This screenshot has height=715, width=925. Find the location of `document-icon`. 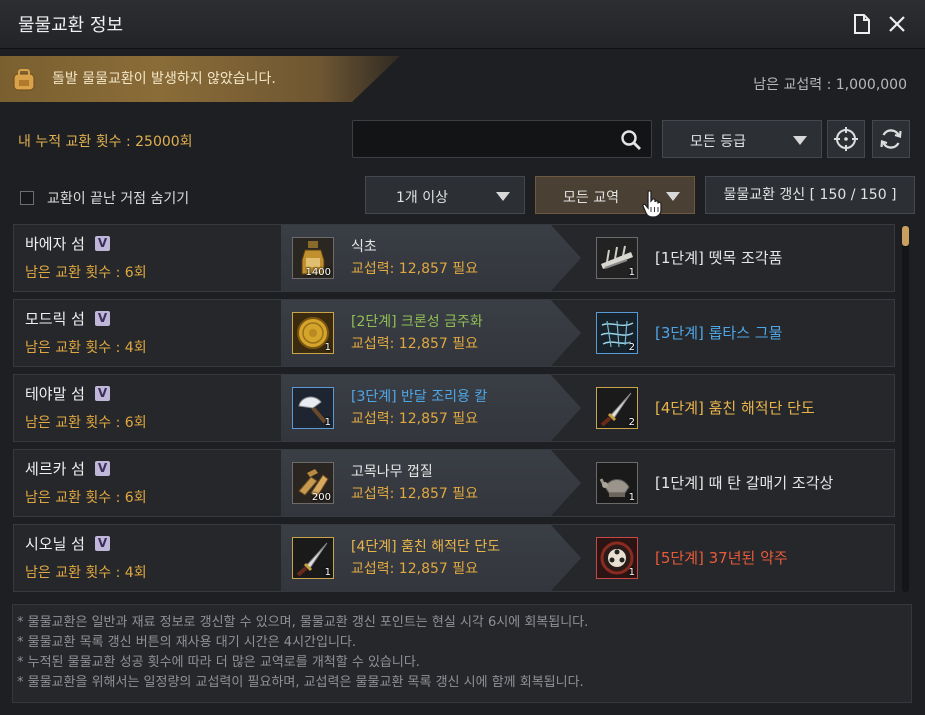

document-icon is located at coordinates (862, 24).